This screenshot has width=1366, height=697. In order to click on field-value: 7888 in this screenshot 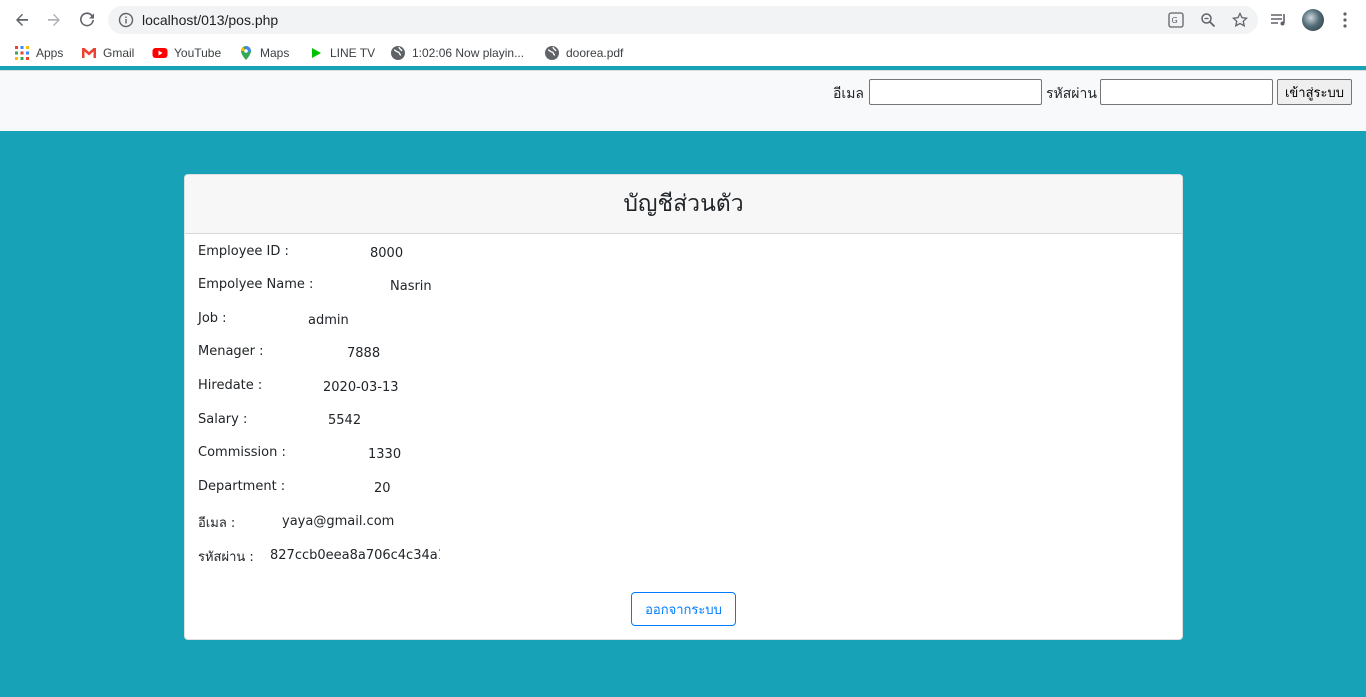, I will do `click(364, 353)`.